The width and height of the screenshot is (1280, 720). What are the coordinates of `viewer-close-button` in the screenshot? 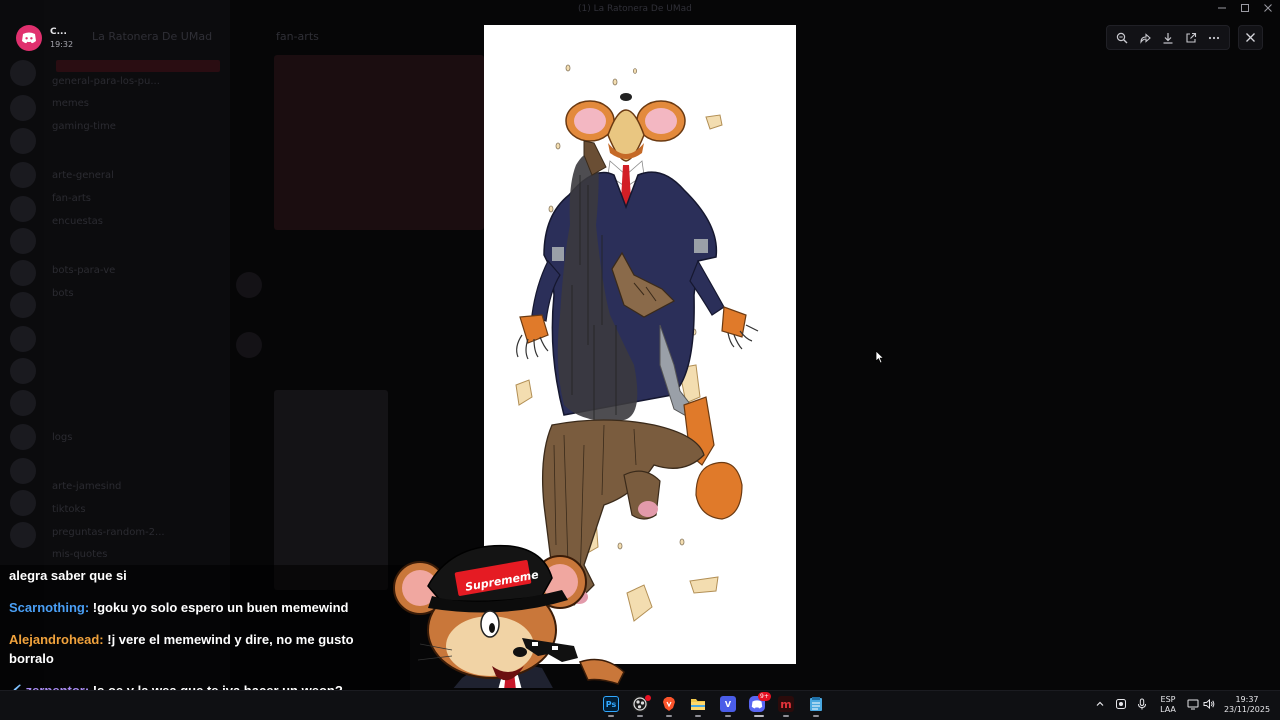 It's located at (1250, 37).